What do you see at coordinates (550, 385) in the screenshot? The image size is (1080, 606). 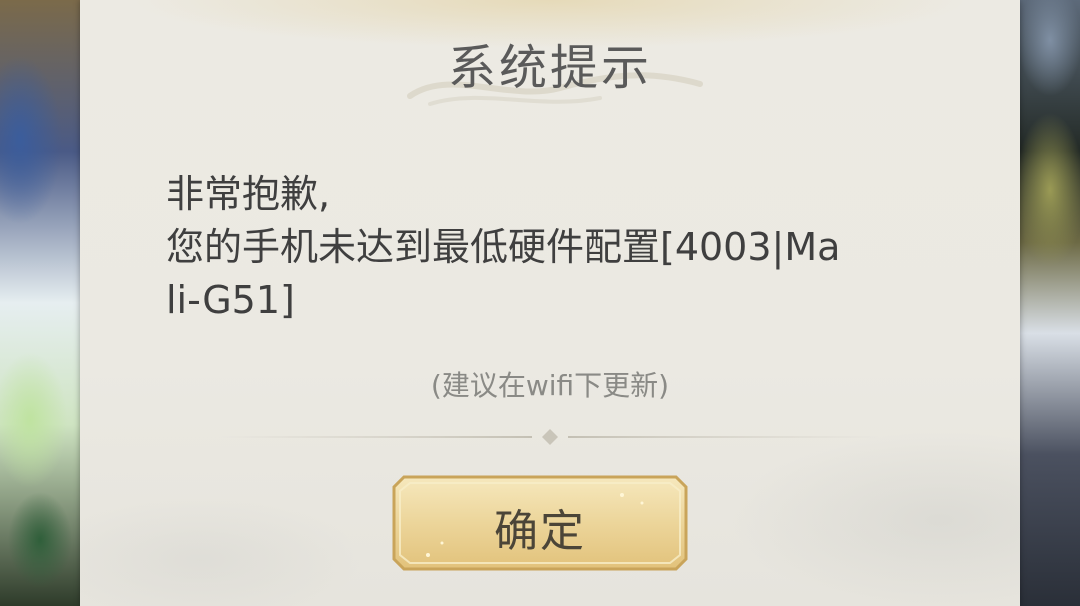 I see `wifi-update-hint: (建议在wifi下更新)` at bounding box center [550, 385].